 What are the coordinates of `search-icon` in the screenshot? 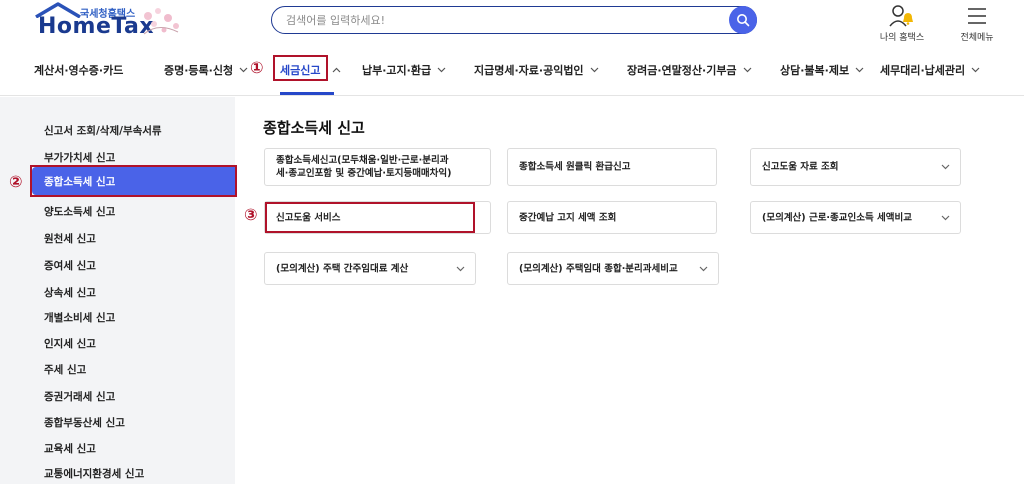 It's located at (743, 20).